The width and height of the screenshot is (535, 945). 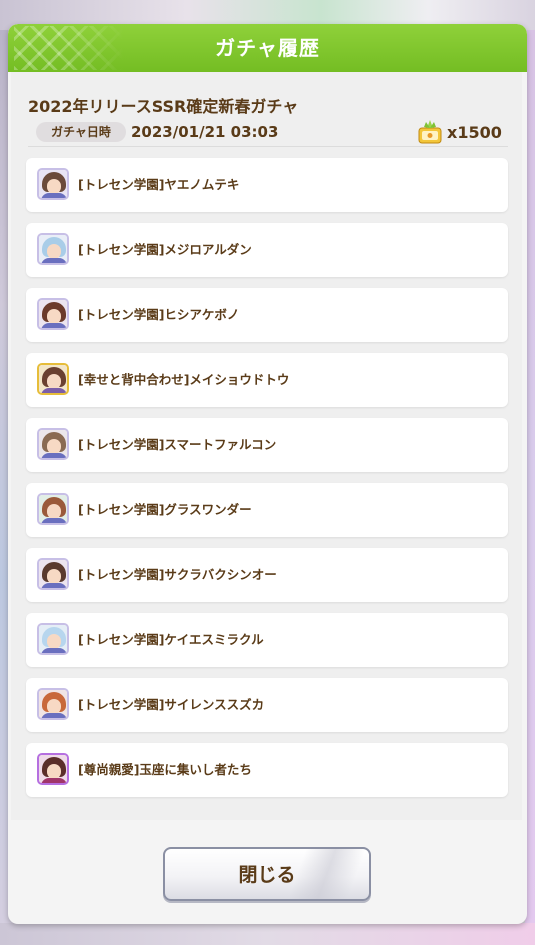 I want to click on history-item: [トレセン学園]サクラバクシンオー, so click(x=267, y=575).